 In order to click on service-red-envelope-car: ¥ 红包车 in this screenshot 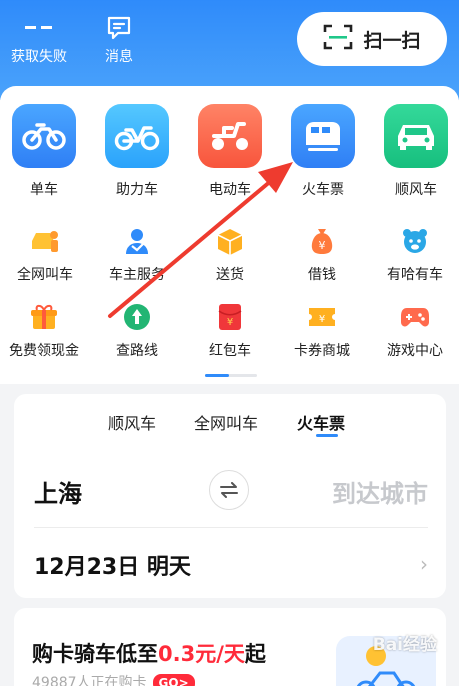, I will do `click(230, 331)`.